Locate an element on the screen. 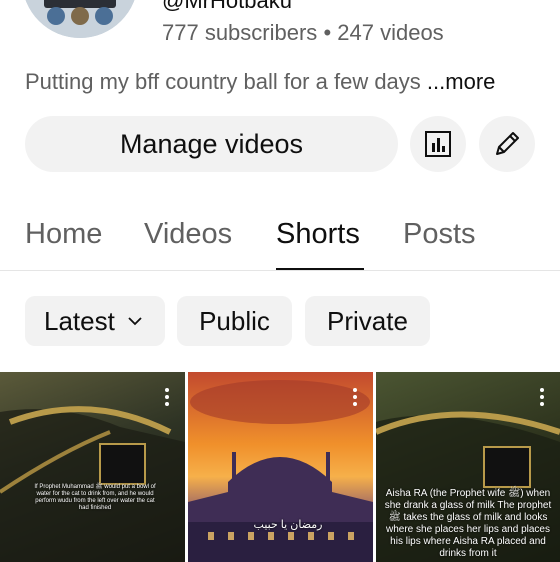  tab-home: Home is located at coordinates (63, 234).